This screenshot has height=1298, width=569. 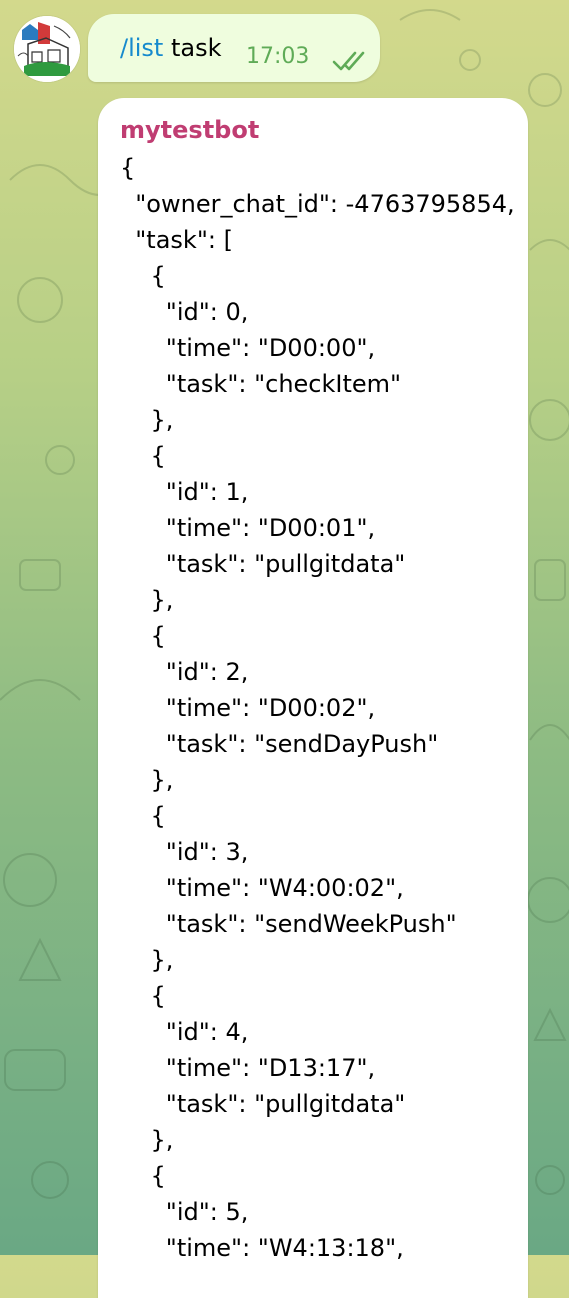 I want to click on message-line: "owner_chat_id": -4763795854,, so click(x=317, y=204).